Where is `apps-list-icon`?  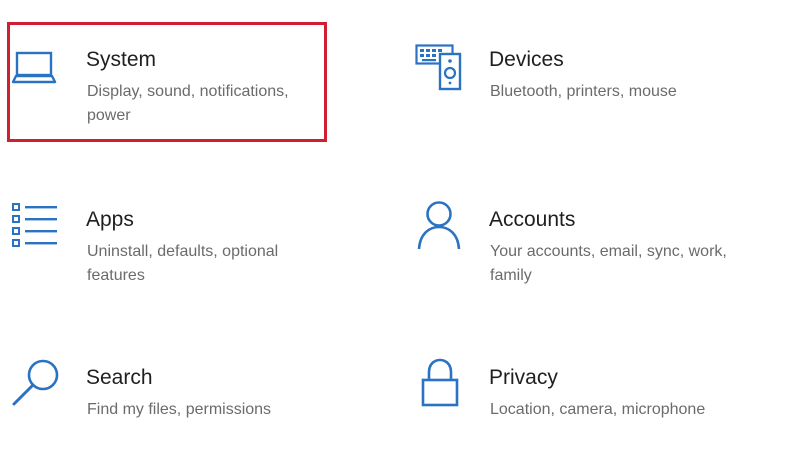 apps-list-icon is located at coordinates (38, 229).